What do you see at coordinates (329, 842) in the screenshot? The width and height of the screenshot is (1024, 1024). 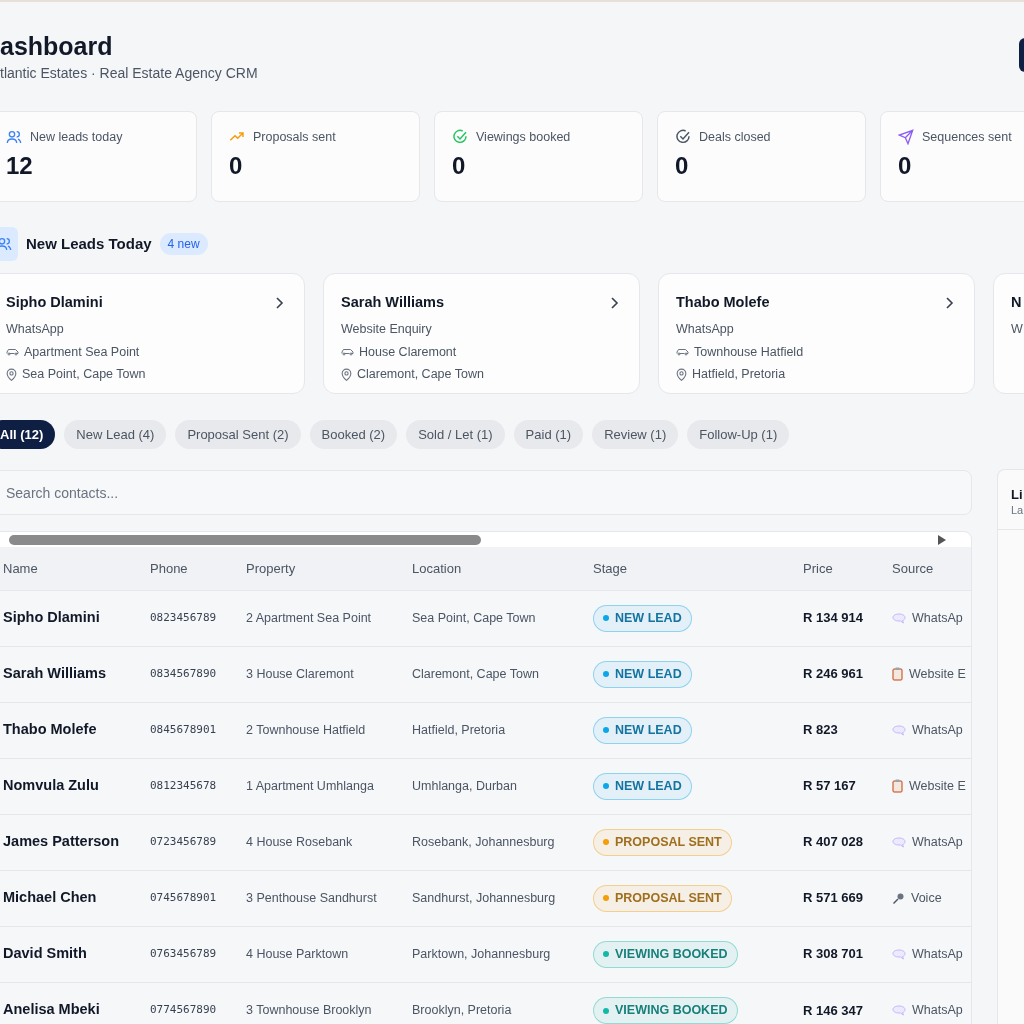 I see `property-cell: 4 House Rosebank` at bounding box center [329, 842].